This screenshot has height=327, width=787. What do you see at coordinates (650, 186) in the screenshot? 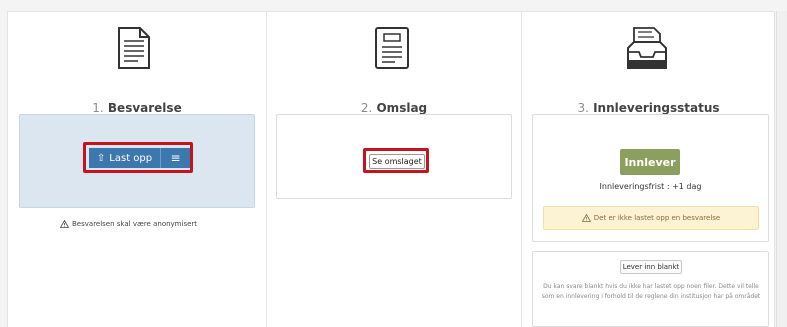
I see `deadline-text: Innleveringsfrist : +1 dag` at bounding box center [650, 186].